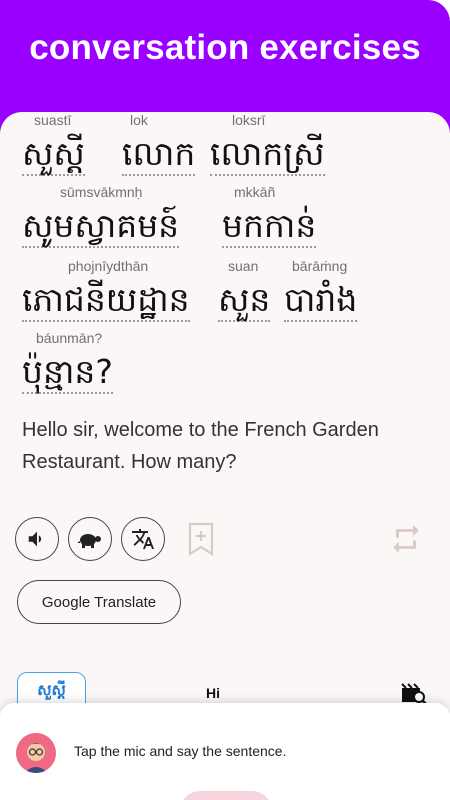 The width and height of the screenshot is (450, 800). I want to click on mic-button, so click(226, 795).